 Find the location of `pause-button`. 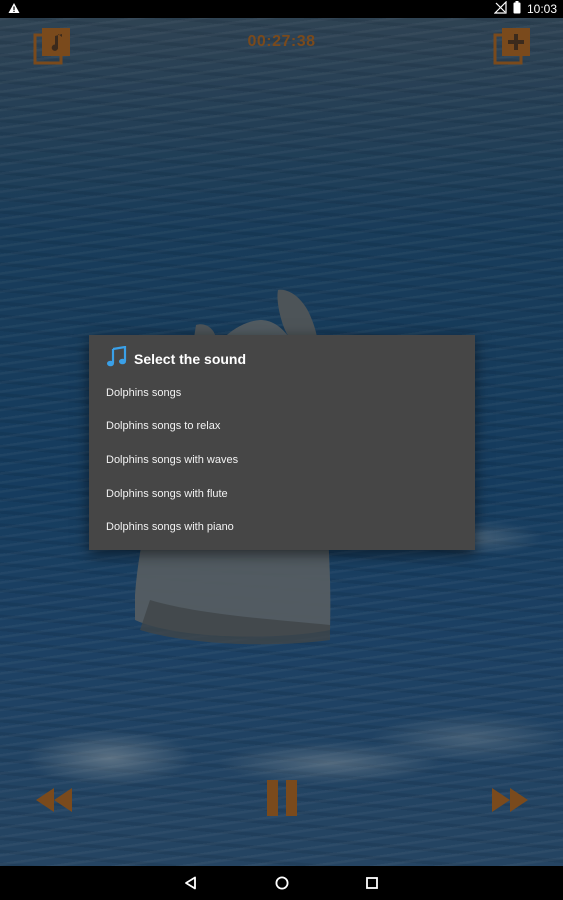

pause-button is located at coordinates (282, 798).